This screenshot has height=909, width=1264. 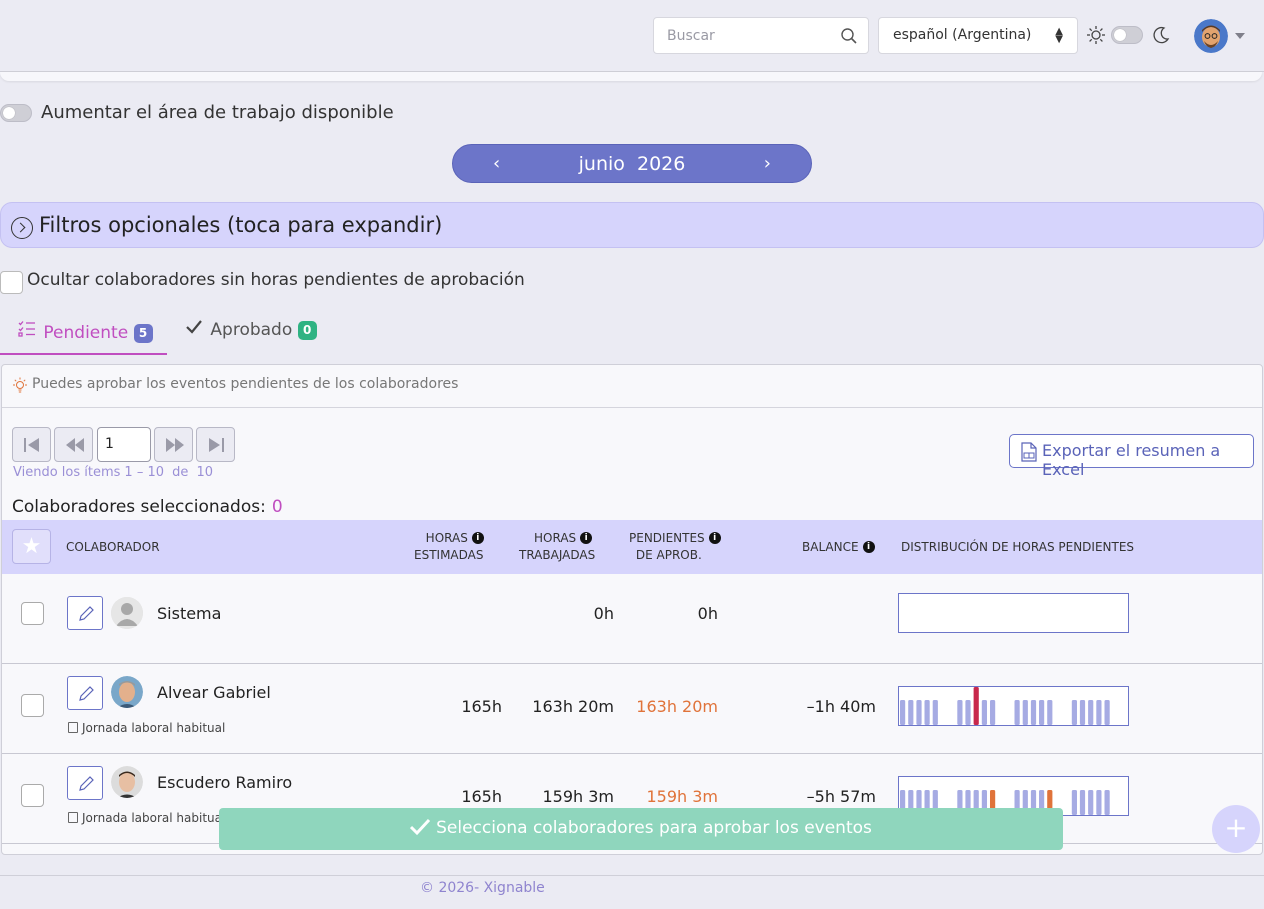 I want to click on col-balance-label: BALANCE, so click(x=830, y=547).